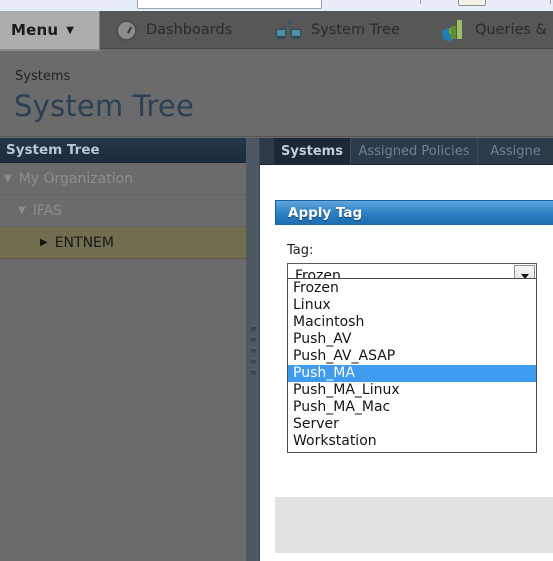 Image resolution: width=553 pixels, height=561 pixels. I want to click on nav-item-dashboards-label: Dashboards, so click(189, 30).